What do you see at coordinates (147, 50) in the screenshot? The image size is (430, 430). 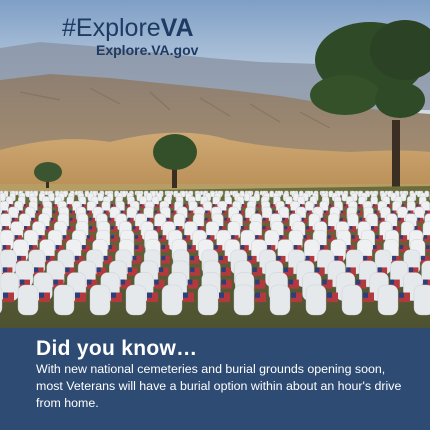 I see `website-url: Explore.VA.gov` at bounding box center [147, 50].